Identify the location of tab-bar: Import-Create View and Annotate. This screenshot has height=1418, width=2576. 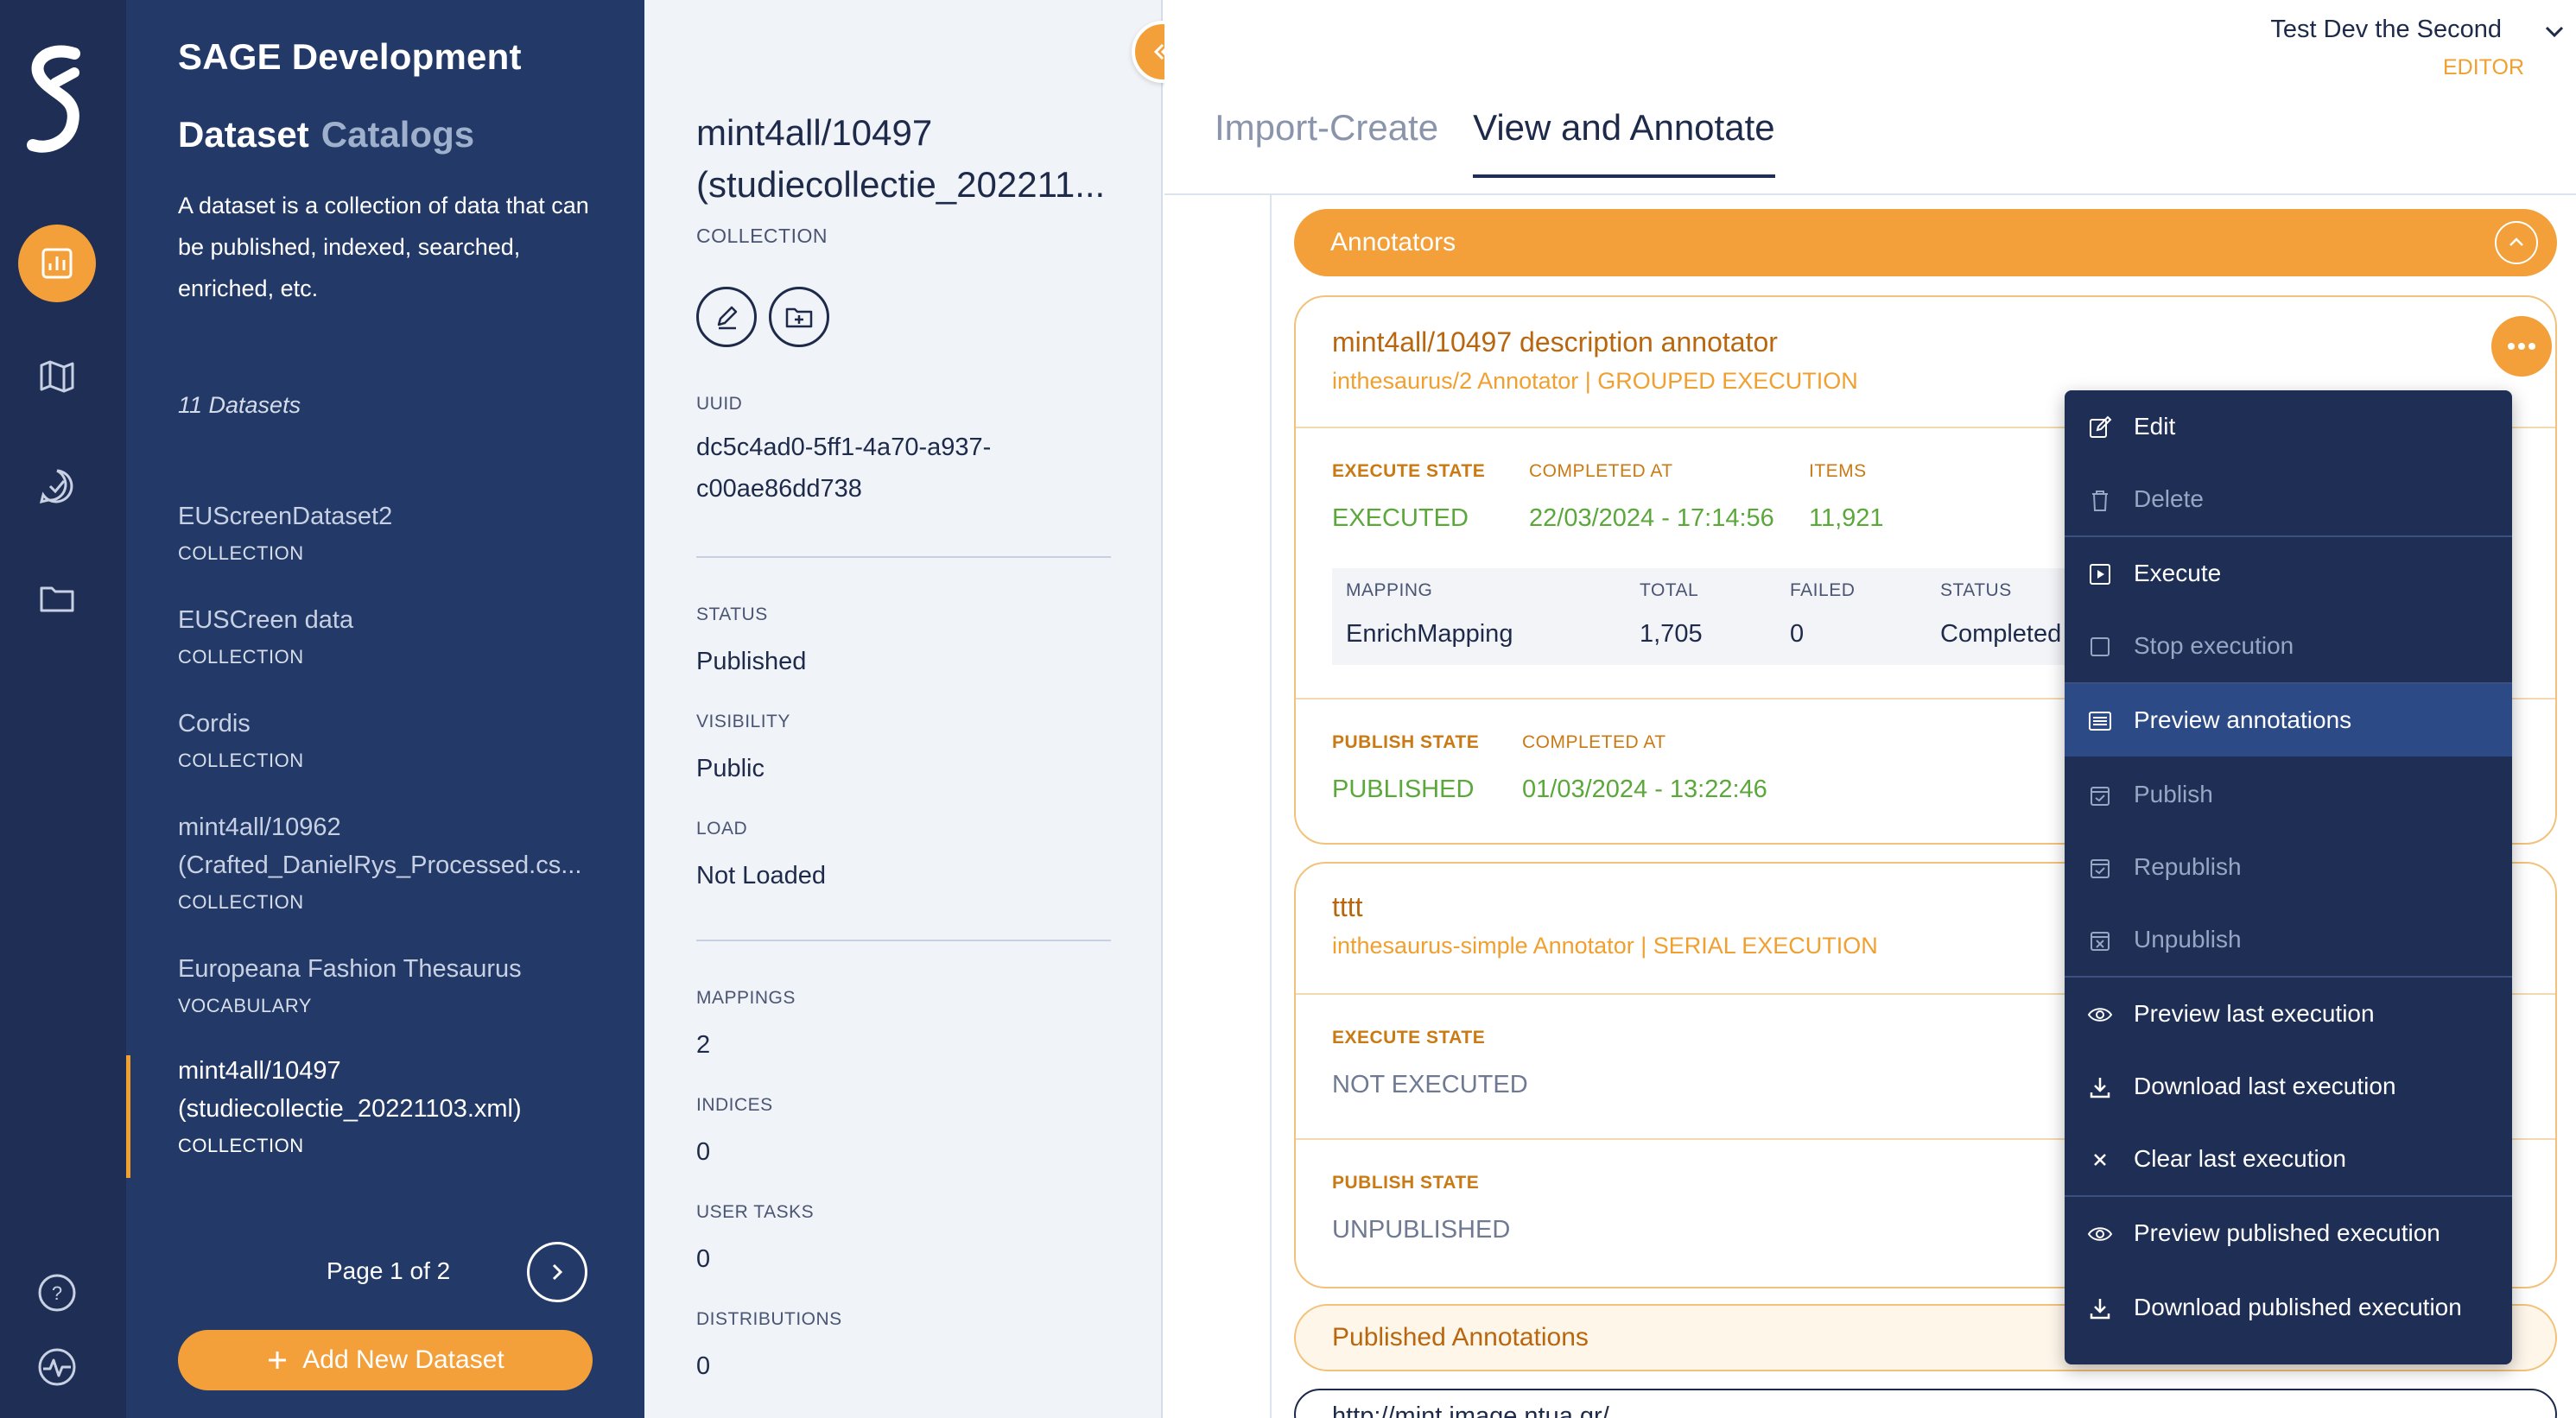
(1495, 143).